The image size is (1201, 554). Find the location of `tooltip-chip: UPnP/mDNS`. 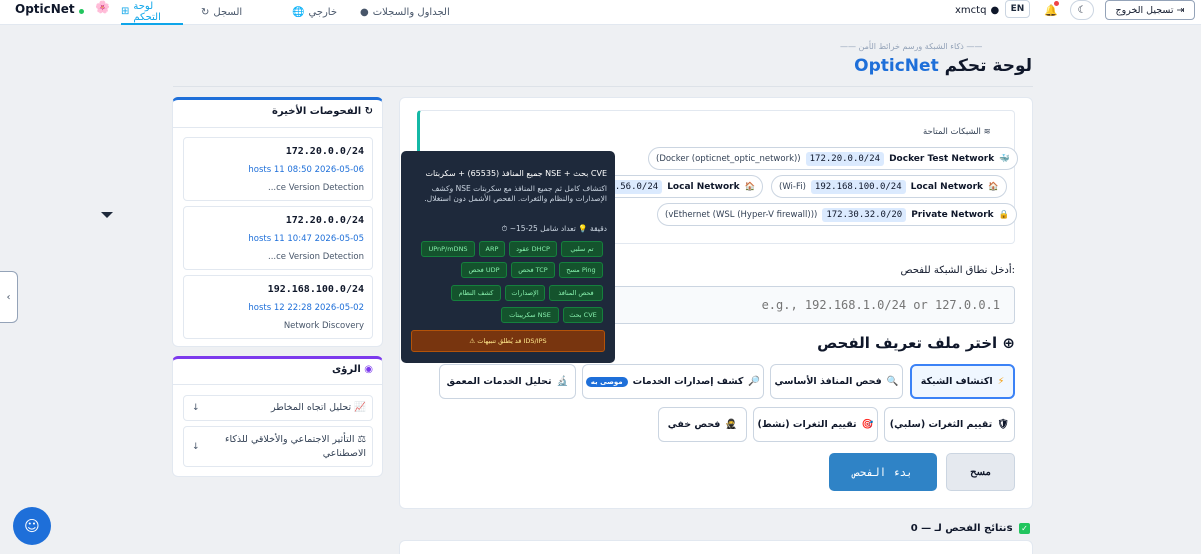

tooltip-chip: UPnP/mDNS is located at coordinates (448, 249).